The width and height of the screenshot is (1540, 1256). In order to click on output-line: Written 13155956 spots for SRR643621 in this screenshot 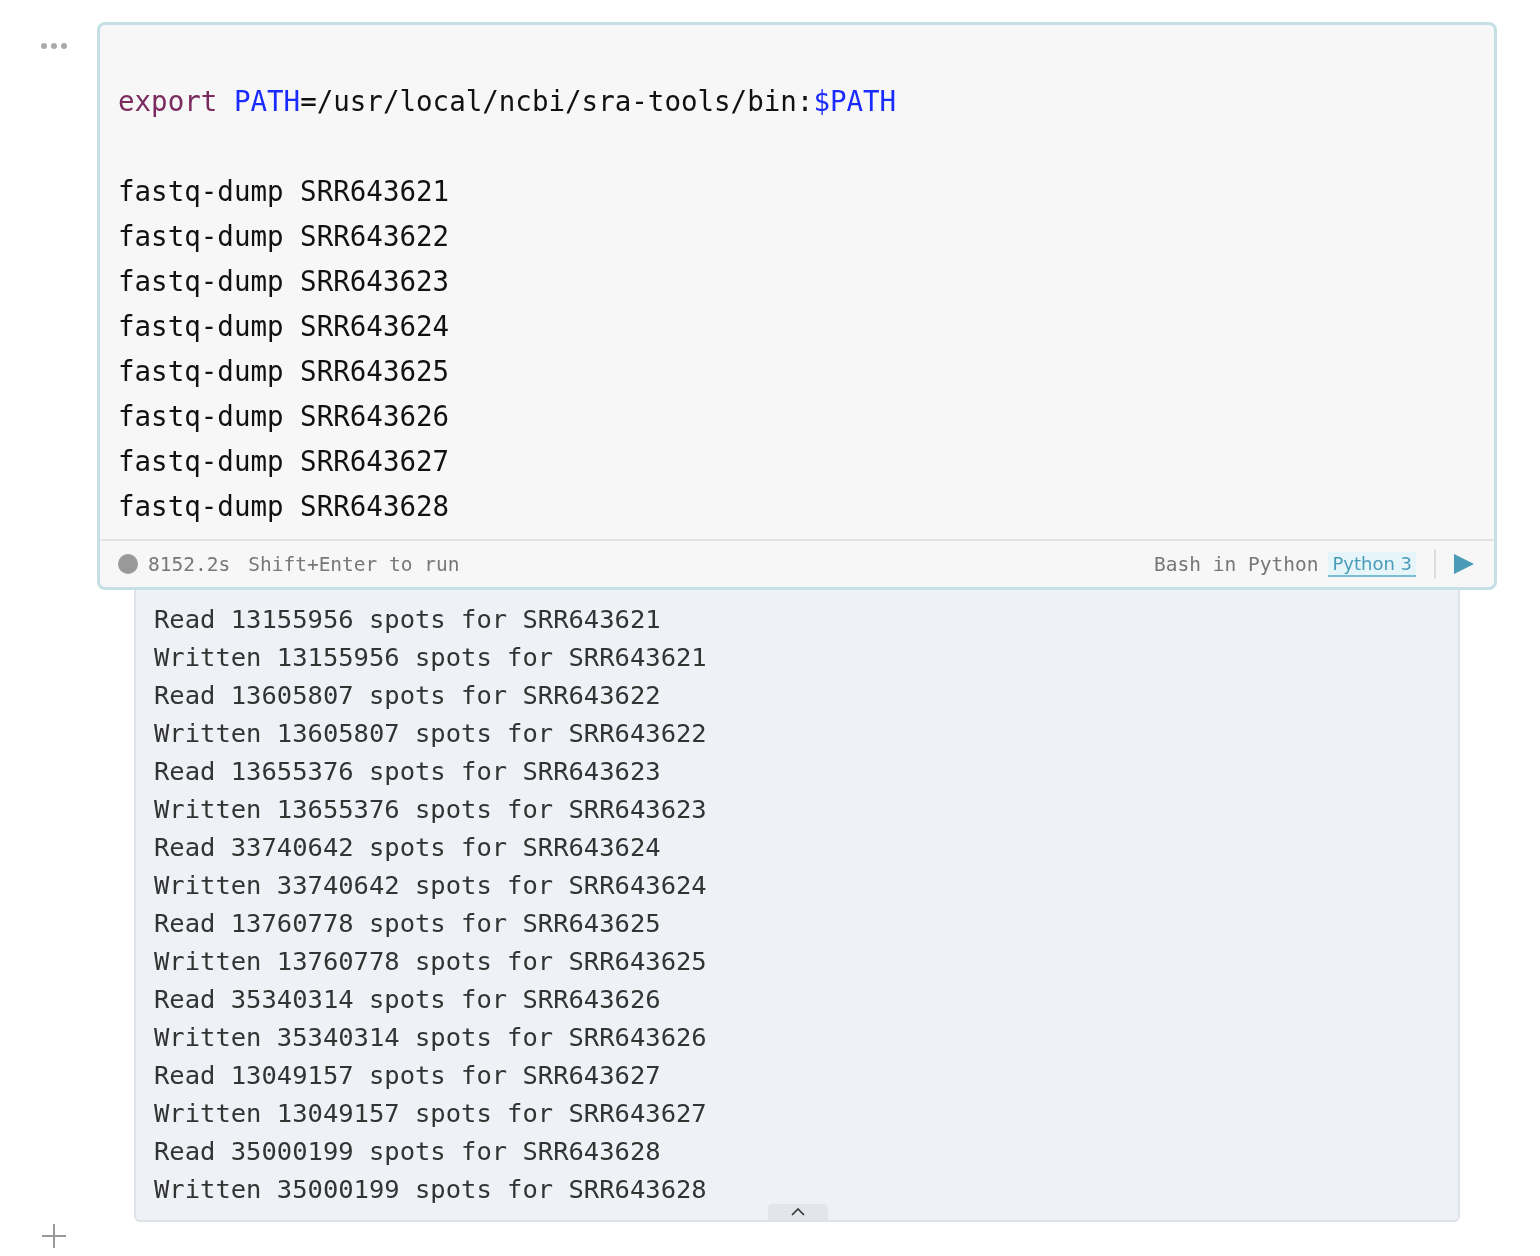, I will do `click(431, 657)`.